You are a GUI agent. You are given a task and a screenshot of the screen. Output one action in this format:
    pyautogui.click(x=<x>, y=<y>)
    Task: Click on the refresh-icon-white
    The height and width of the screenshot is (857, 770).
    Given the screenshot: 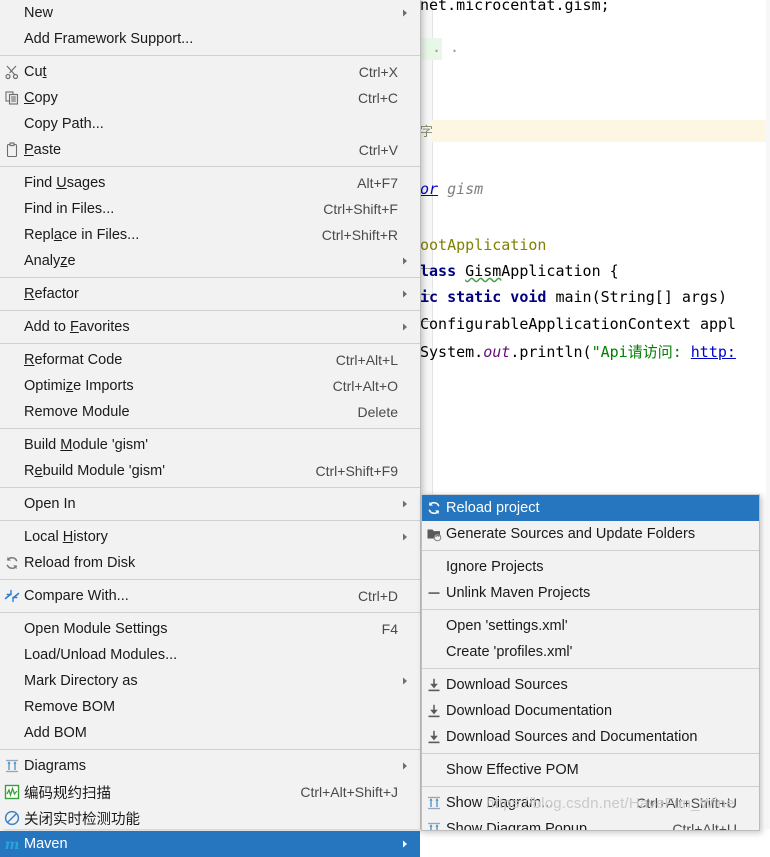 What is the action you would take?
    pyautogui.click(x=434, y=508)
    